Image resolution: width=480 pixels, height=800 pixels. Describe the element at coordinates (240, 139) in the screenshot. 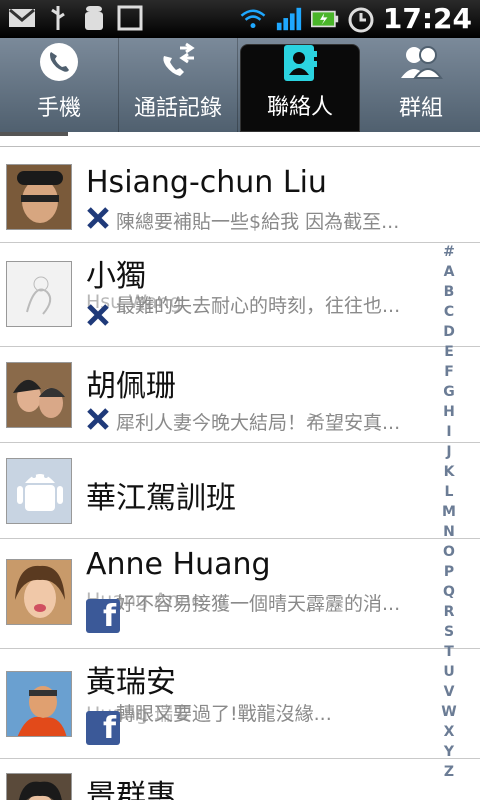

I see `list-item` at that location.